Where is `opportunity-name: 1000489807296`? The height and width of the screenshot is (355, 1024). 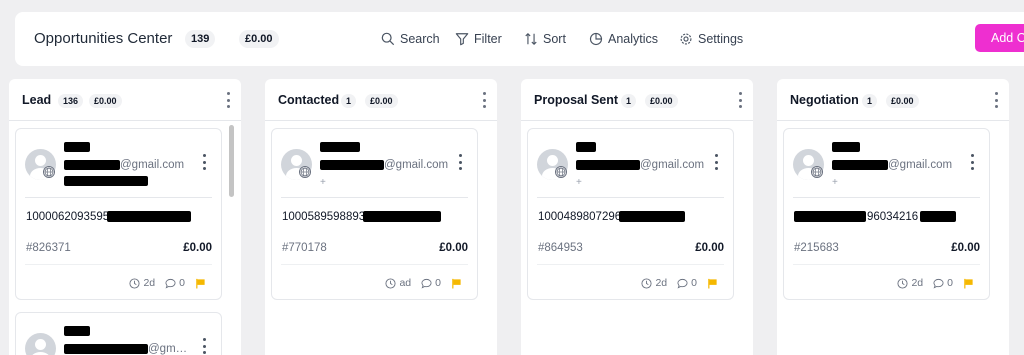
opportunity-name: 1000489807296 is located at coordinates (612, 217).